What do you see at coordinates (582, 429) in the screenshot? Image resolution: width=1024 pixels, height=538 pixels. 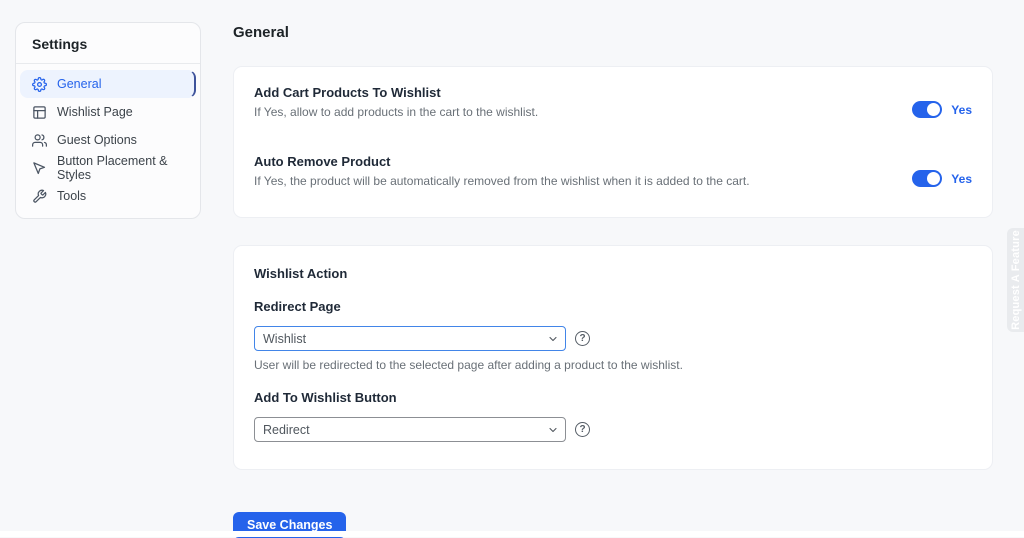 I see `add-to-wishlist-help-icon: ?` at bounding box center [582, 429].